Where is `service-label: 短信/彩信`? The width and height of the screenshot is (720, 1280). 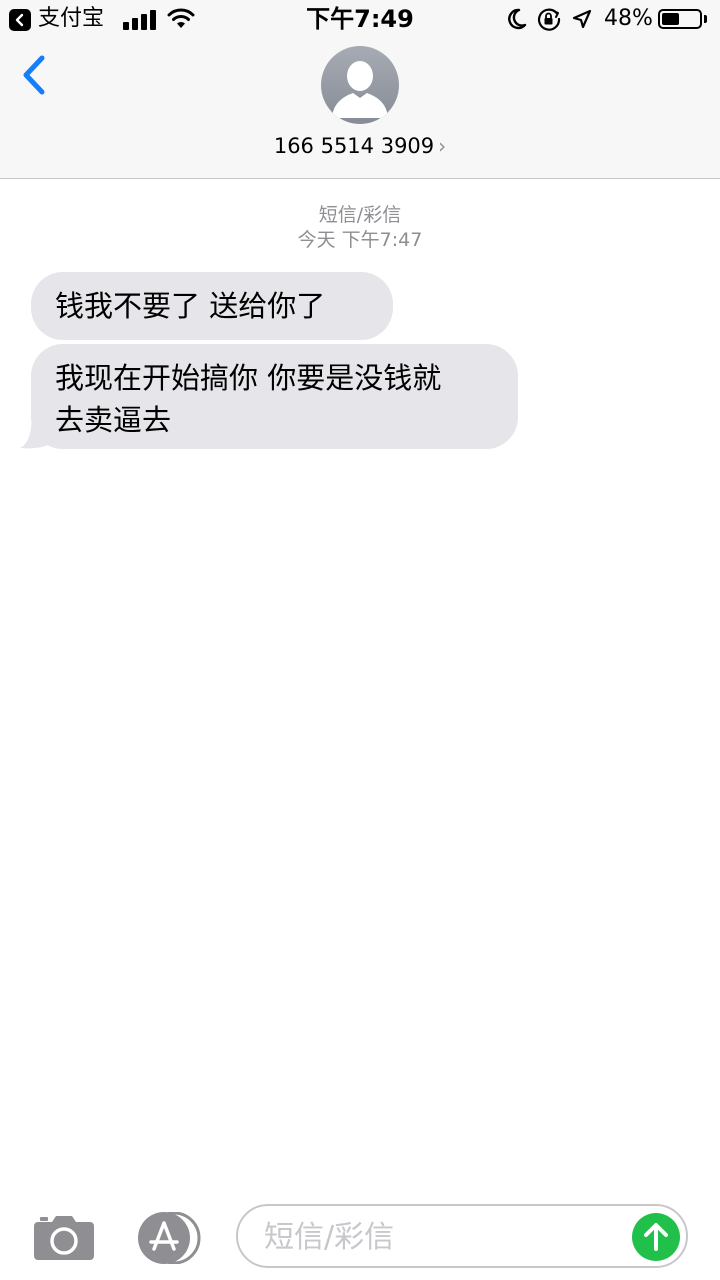 service-label: 短信/彩信 is located at coordinates (360, 215).